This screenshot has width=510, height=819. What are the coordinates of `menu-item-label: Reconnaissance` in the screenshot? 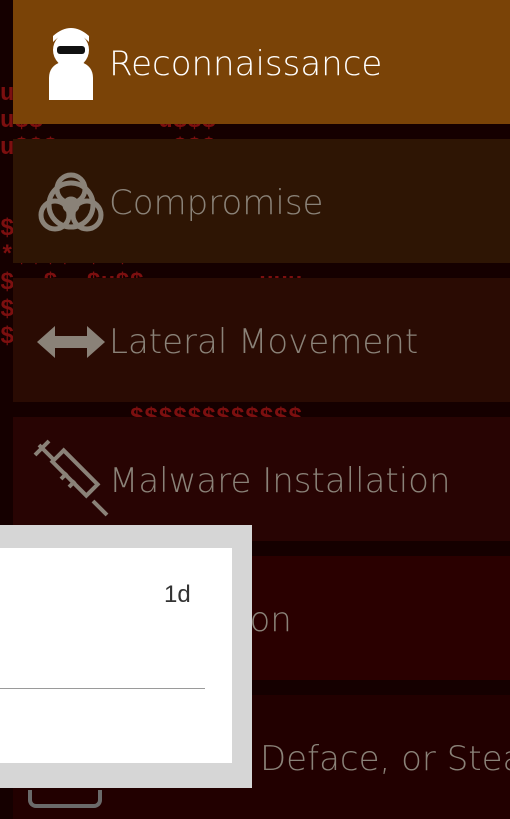 It's located at (246, 64).